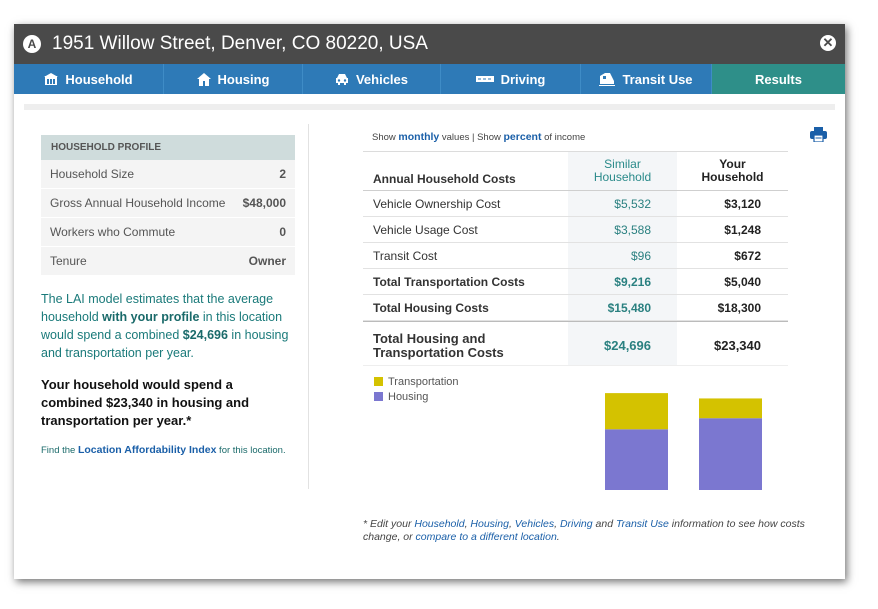  Describe the element at coordinates (429, 107) in the screenshot. I see `top-divider-strip` at that location.